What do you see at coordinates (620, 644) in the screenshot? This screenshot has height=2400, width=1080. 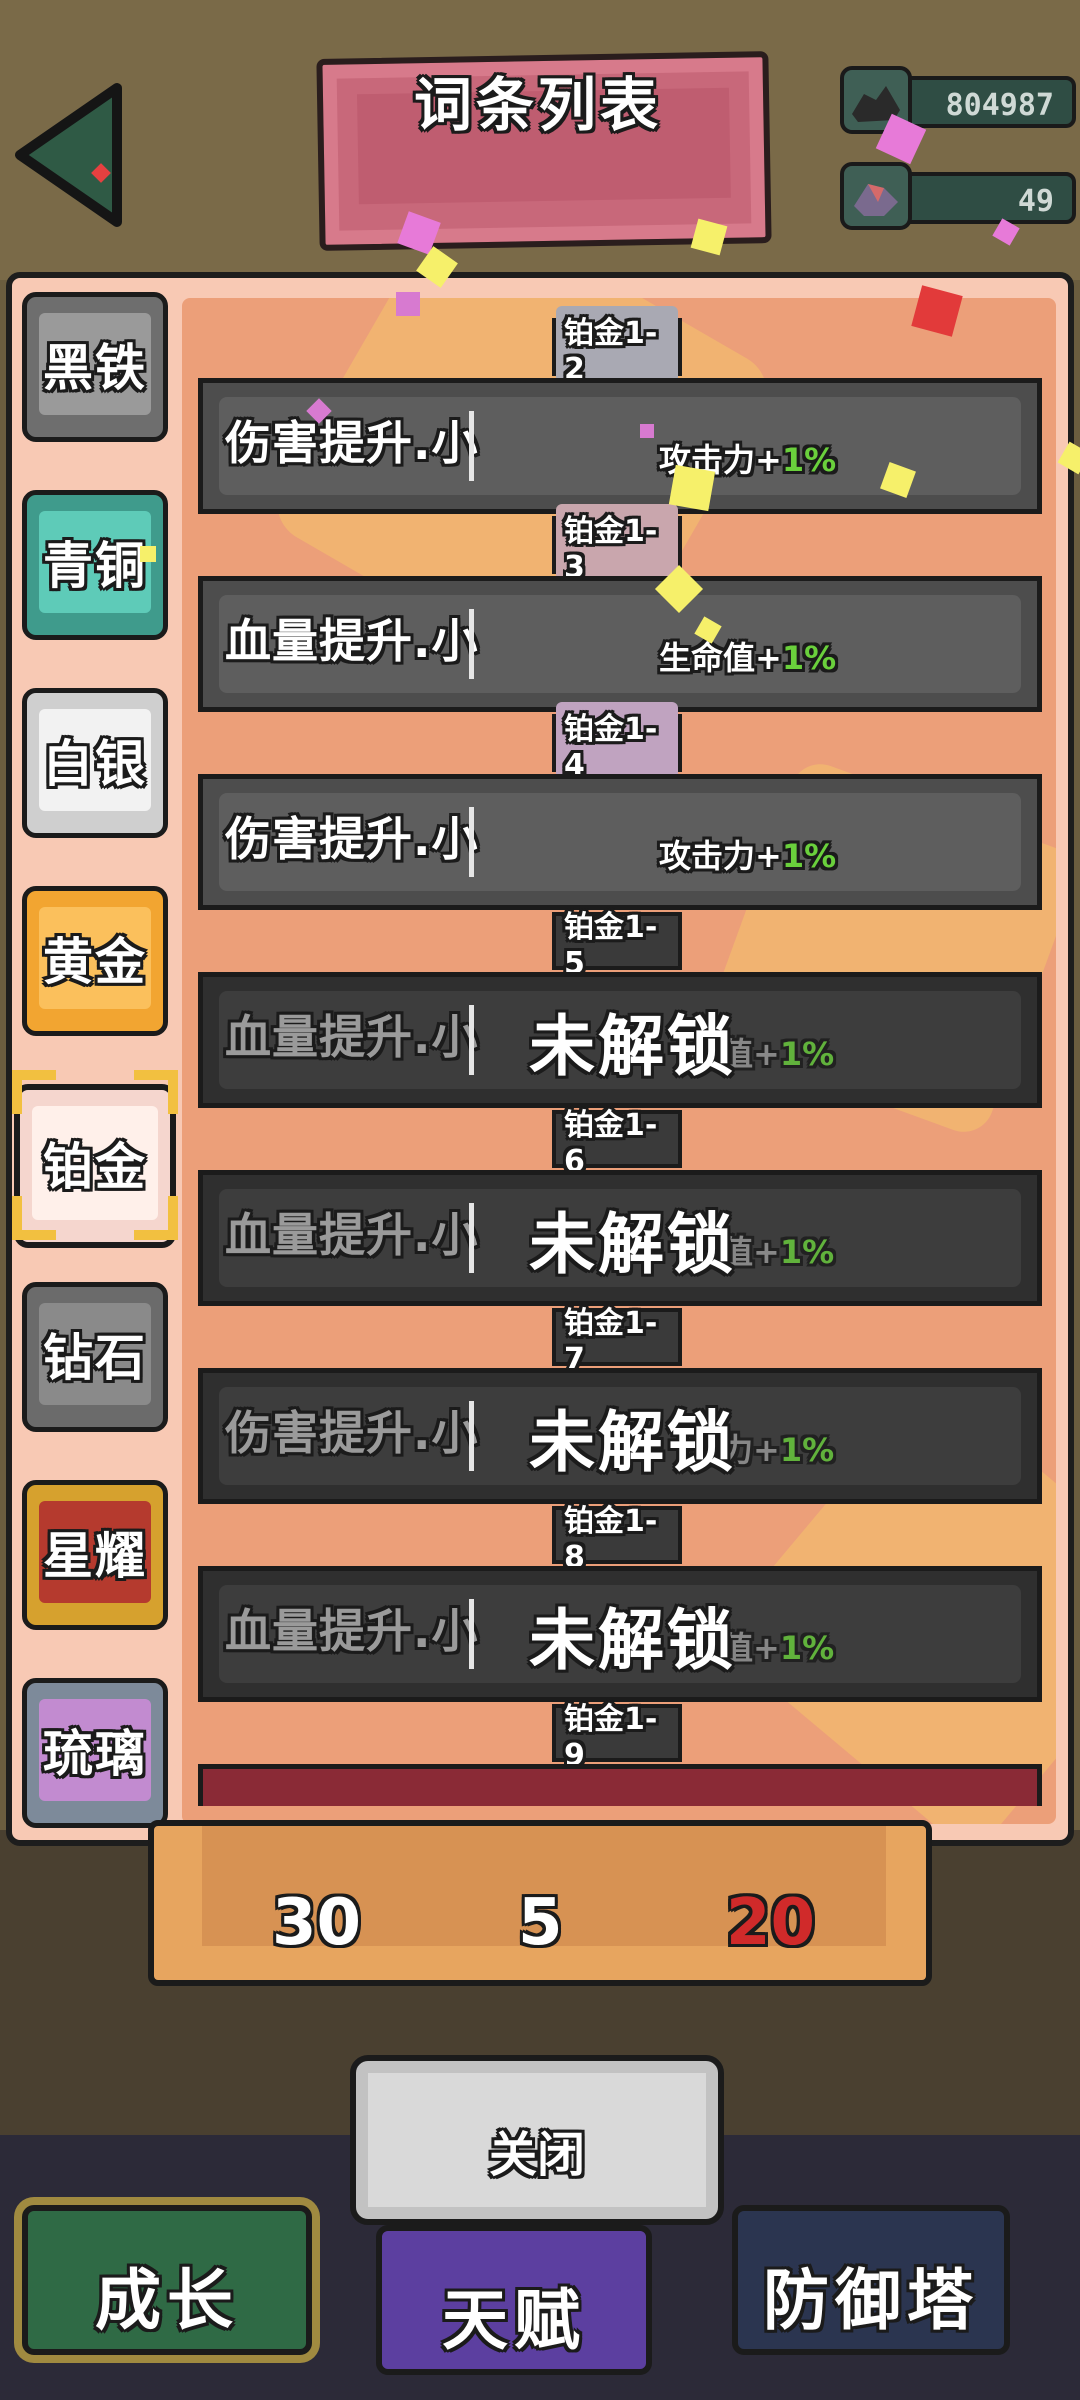 I see `entry-row: 血量提升.小 生命值+1%` at bounding box center [620, 644].